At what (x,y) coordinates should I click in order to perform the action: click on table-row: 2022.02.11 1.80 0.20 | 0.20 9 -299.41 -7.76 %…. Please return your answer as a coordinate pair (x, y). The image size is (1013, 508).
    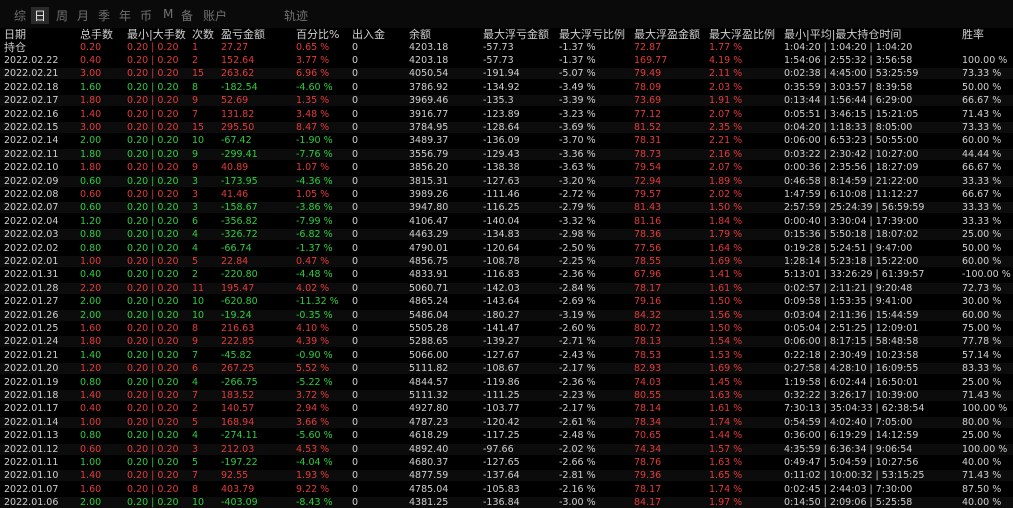
    Looking at the image, I should click on (506, 154).